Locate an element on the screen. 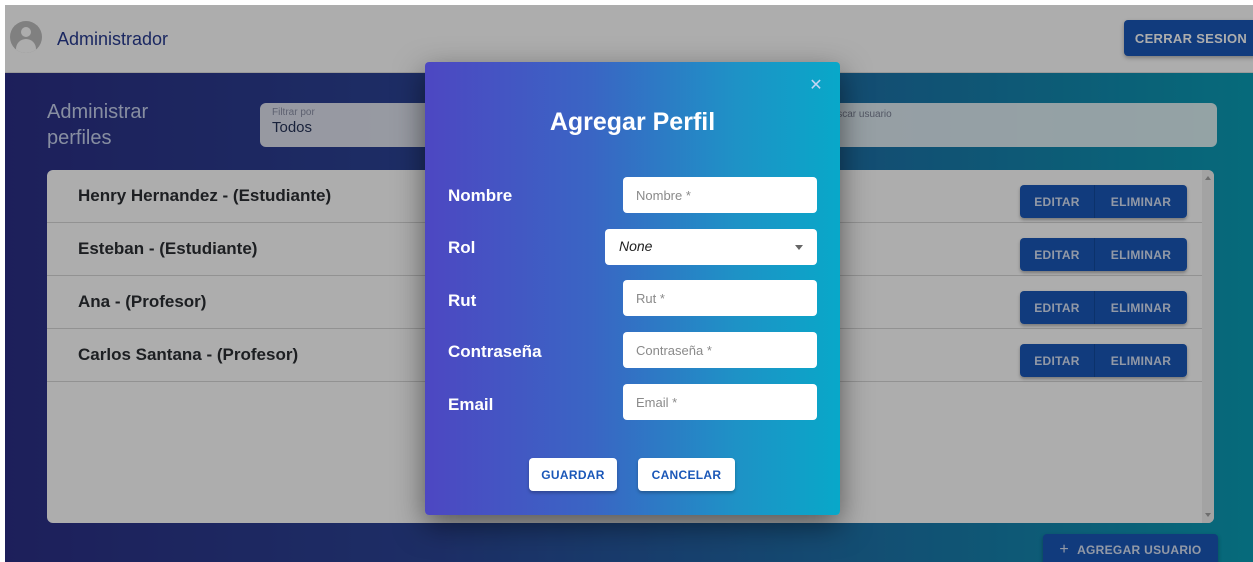  rol-select: None is located at coordinates (711, 247).